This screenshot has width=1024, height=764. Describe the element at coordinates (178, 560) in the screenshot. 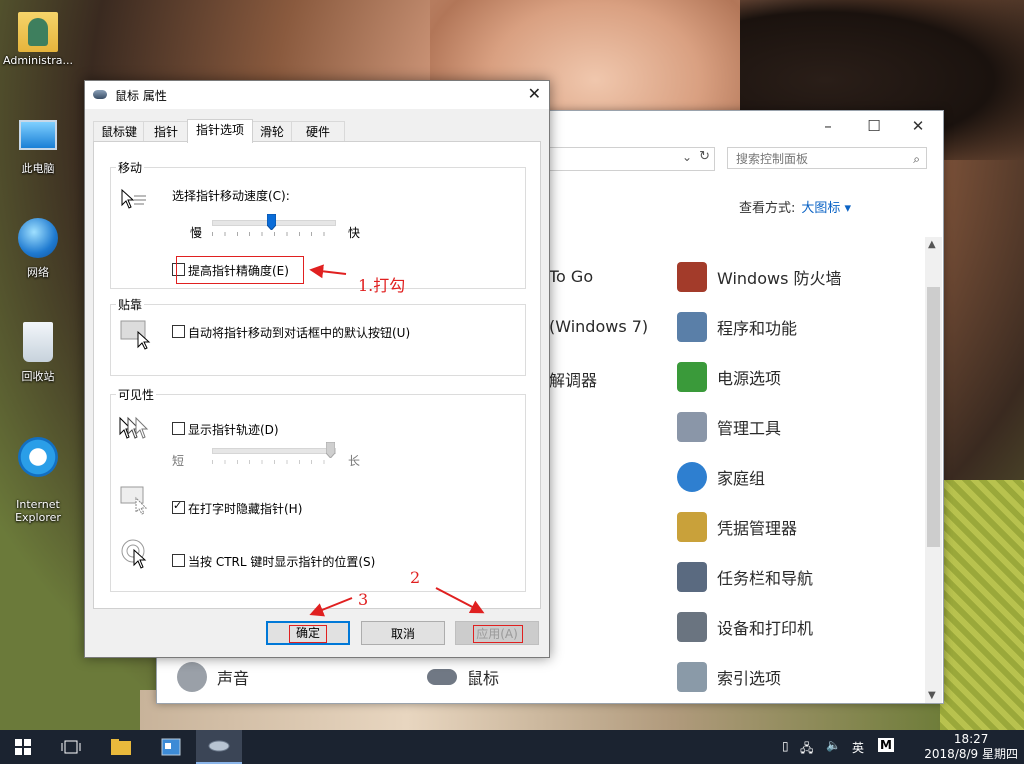

I see `ctrl-show-location-checkbox` at that location.